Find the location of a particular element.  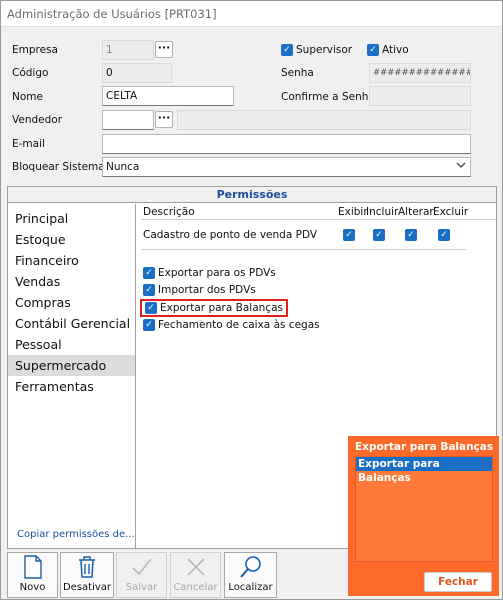

salvar-label: Salvar is located at coordinates (141, 587).